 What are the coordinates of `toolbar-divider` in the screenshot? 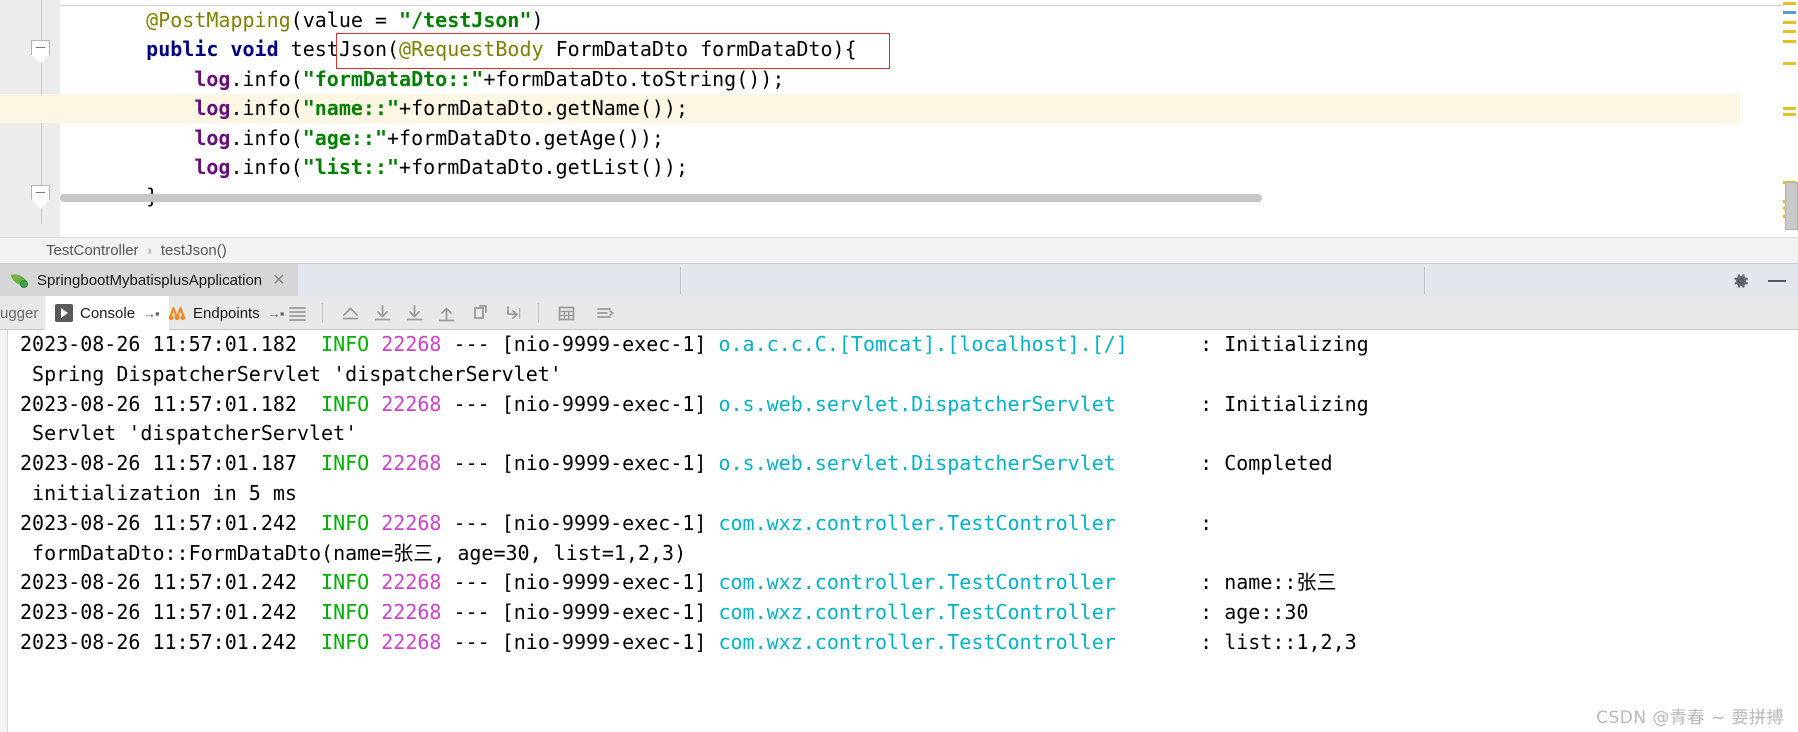 It's located at (322, 313).